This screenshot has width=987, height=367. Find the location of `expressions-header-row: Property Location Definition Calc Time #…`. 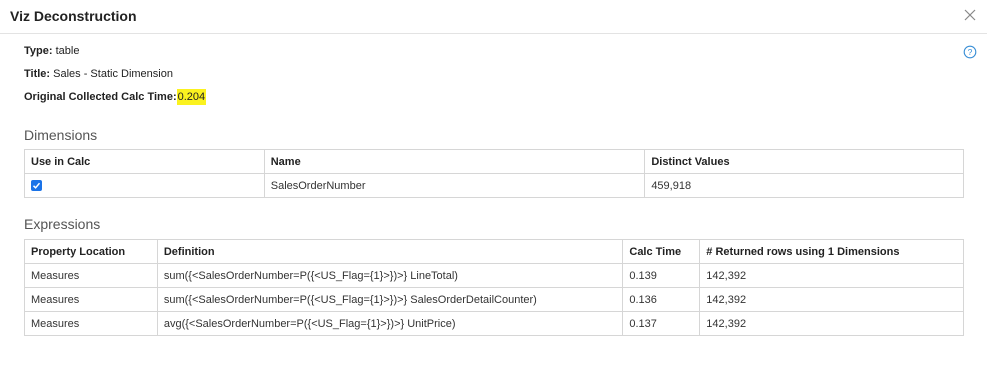

expressions-header-row: Property Location Definition Calc Time #… is located at coordinates (494, 251).